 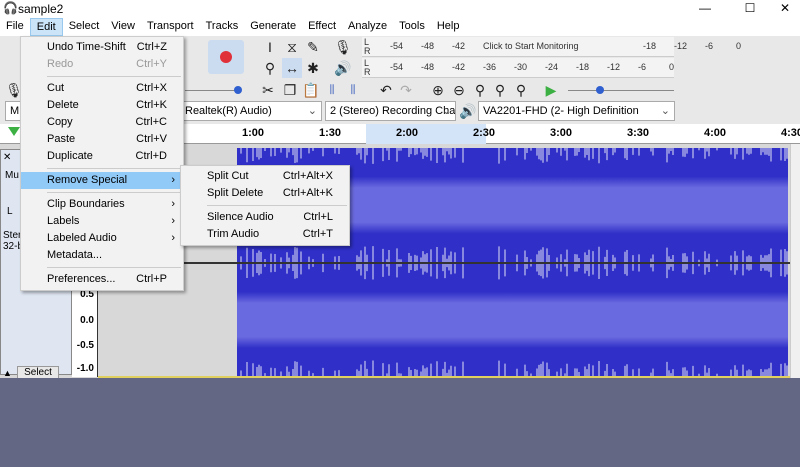 What do you see at coordinates (102, 221) in the screenshot?
I see `menu-item-labels: Labels ›` at bounding box center [102, 221].